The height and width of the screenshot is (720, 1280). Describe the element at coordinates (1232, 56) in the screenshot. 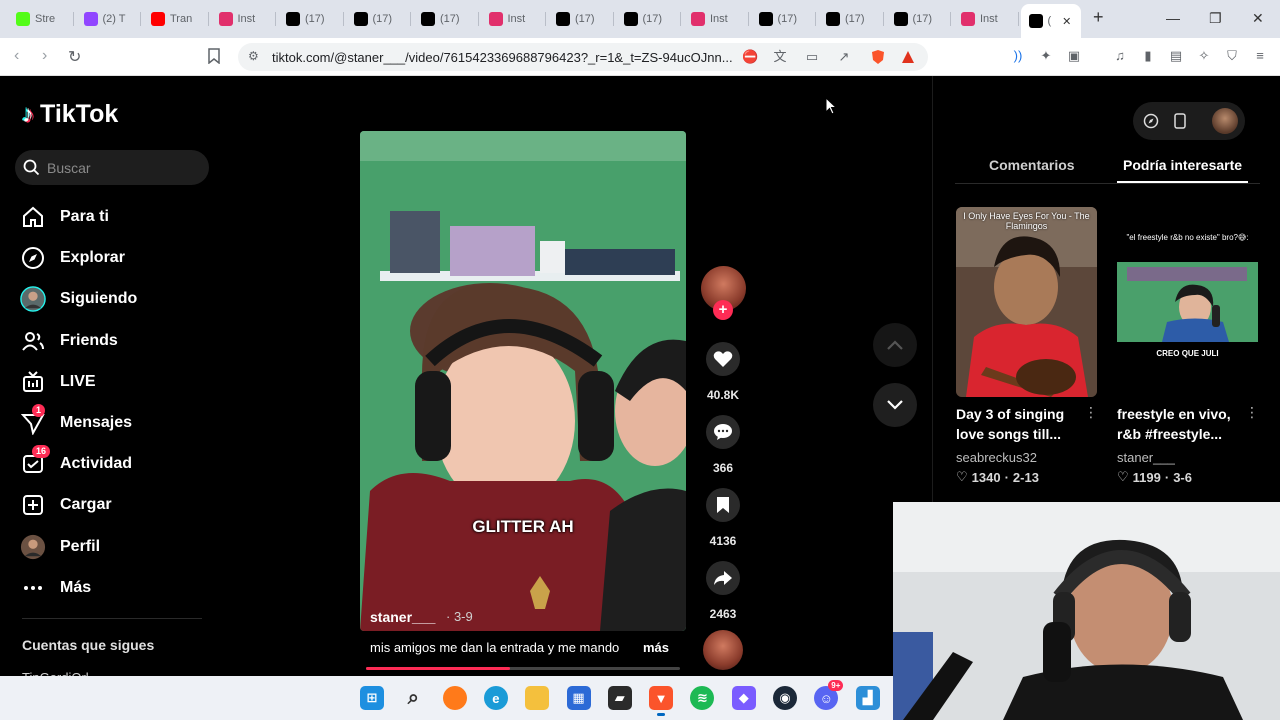

I see `vpn-icon: ⛉` at that location.